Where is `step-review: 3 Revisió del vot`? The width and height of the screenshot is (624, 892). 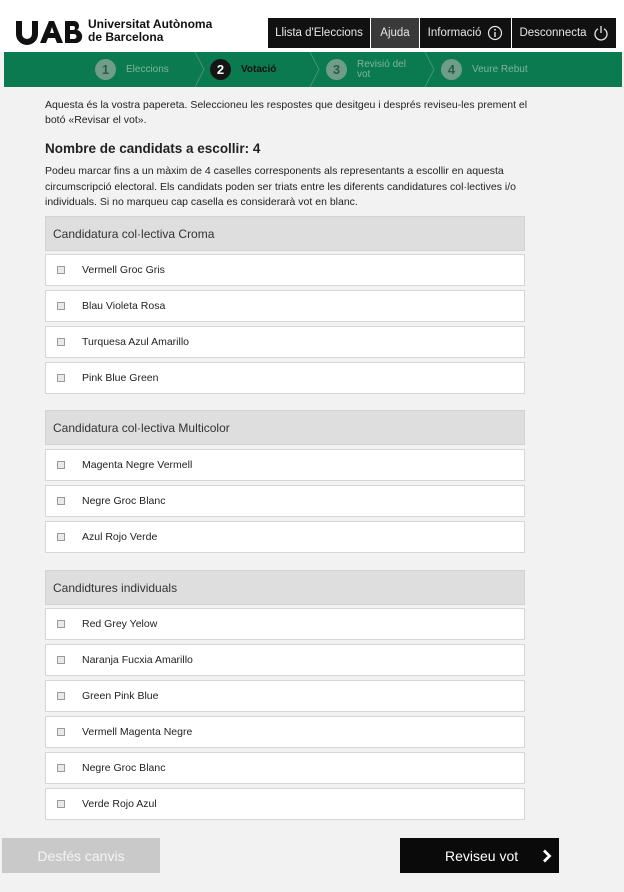
step-review: 3 Revisió del vot is located at coordinates (366, 69).